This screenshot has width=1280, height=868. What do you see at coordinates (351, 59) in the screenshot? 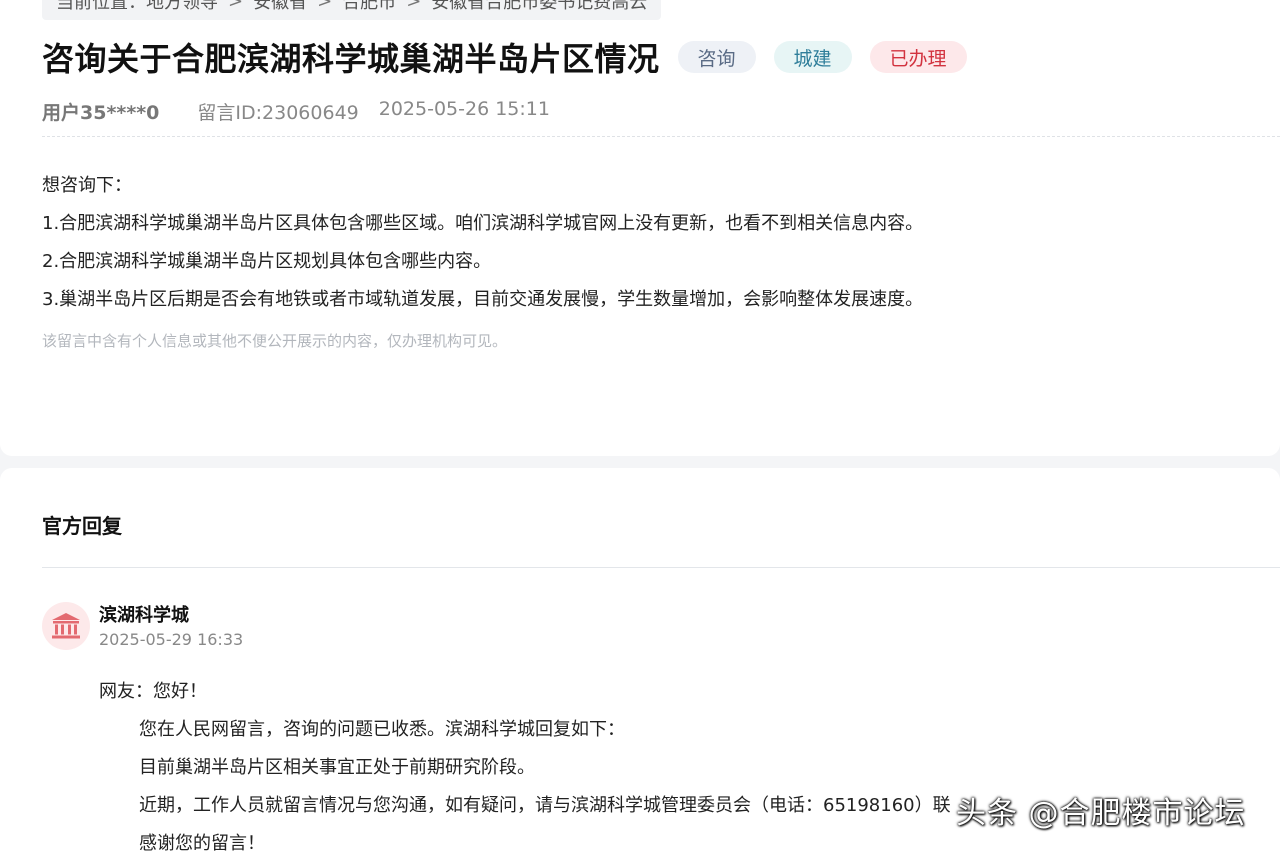
I see `page-title: 咨询关于合肥滨湖科学城巢湖半岛片区情况` at bounding box center [351, 59].